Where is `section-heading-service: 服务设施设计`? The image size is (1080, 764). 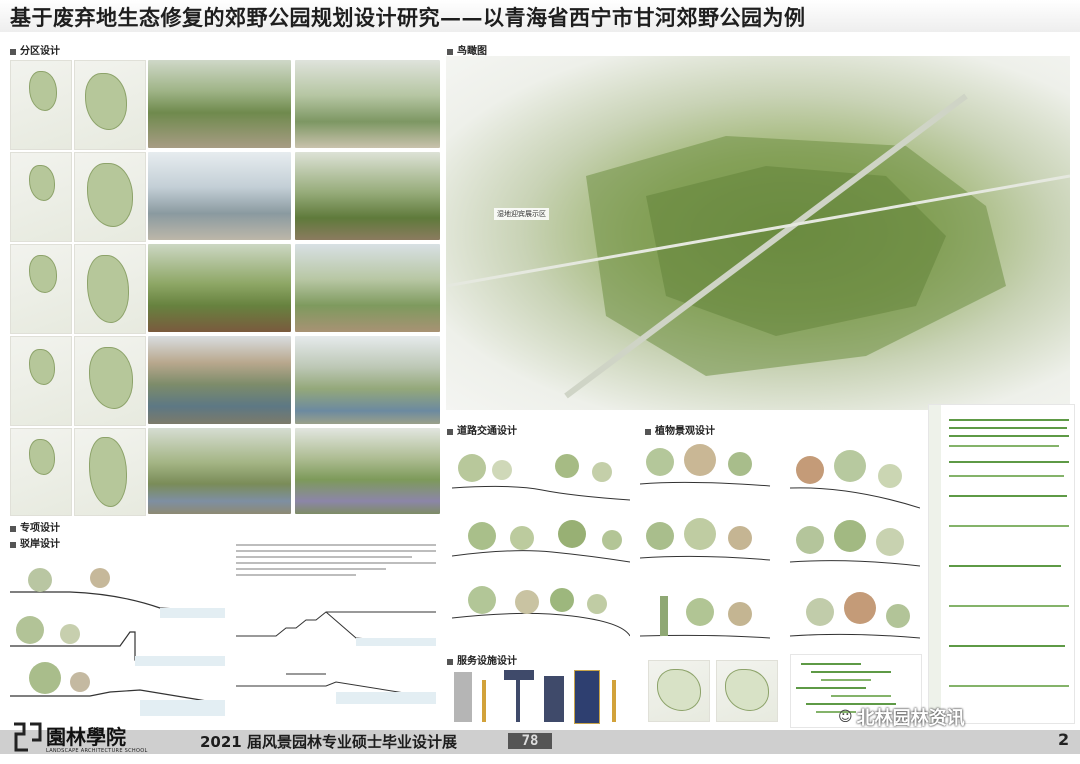 section-heading-service: 服务设施设计 is located at coordinates (482, 659).